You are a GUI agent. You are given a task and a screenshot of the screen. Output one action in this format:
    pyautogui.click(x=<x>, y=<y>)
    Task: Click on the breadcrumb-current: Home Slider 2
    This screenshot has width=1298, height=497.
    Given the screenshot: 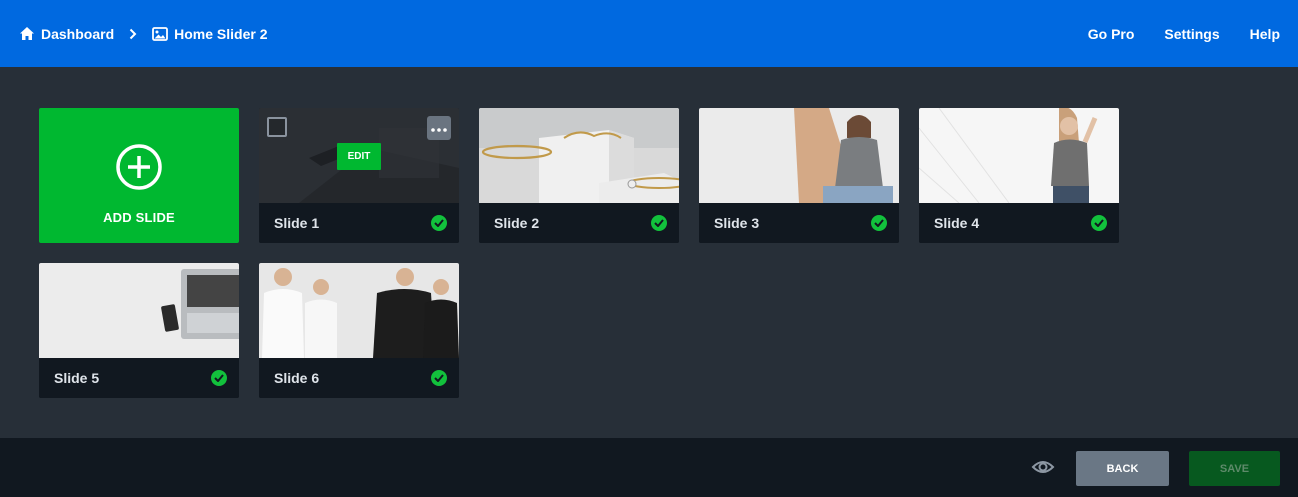 What is the action you would take?
    pyautogui.click(x=210, y=33)
    